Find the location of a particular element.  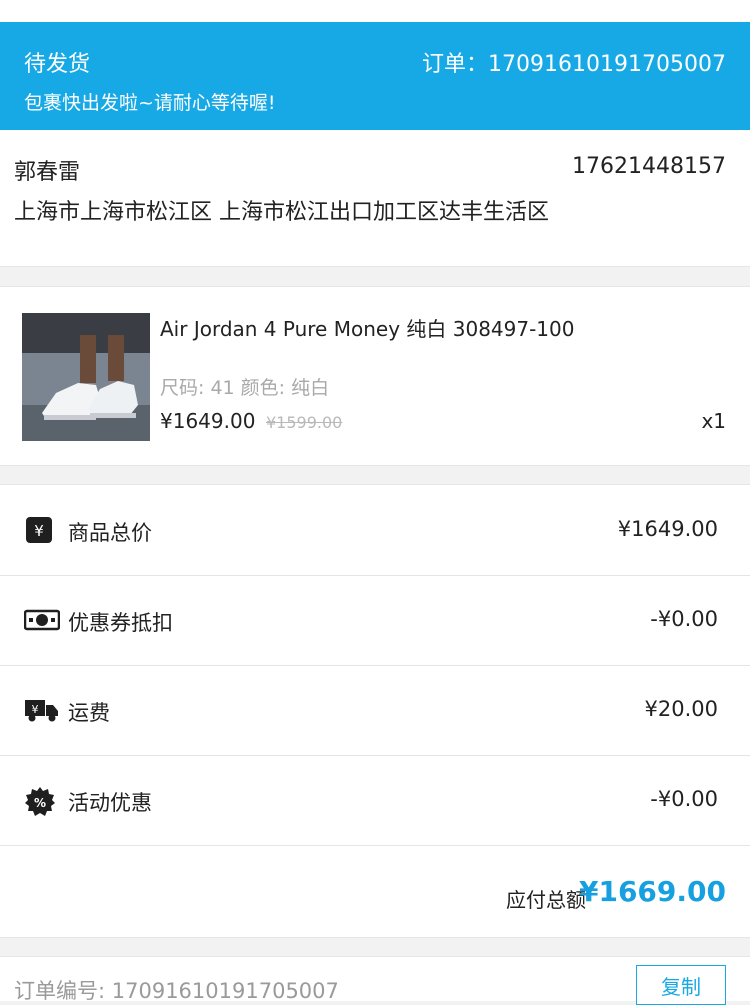

total-label: 应付总额 is located at coordinates (546, 900).